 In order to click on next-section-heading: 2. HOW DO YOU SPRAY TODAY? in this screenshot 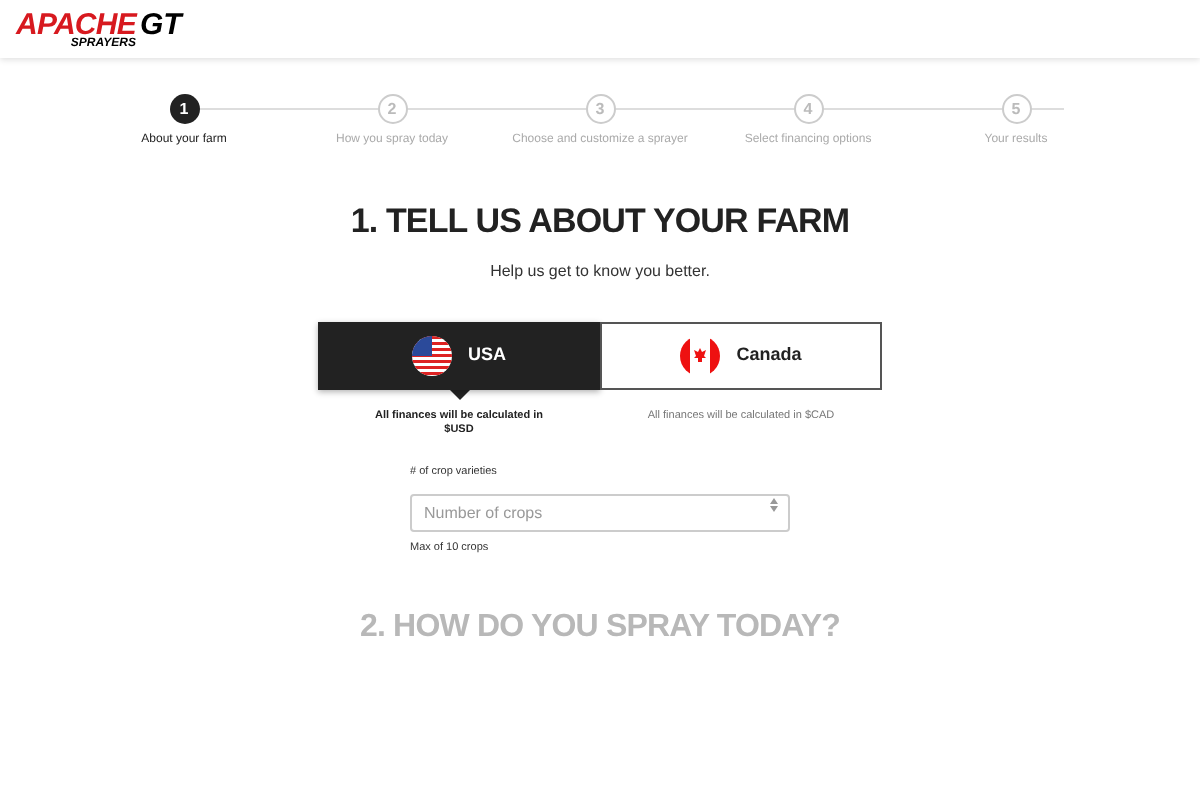, I will do `click(600, 628)`.